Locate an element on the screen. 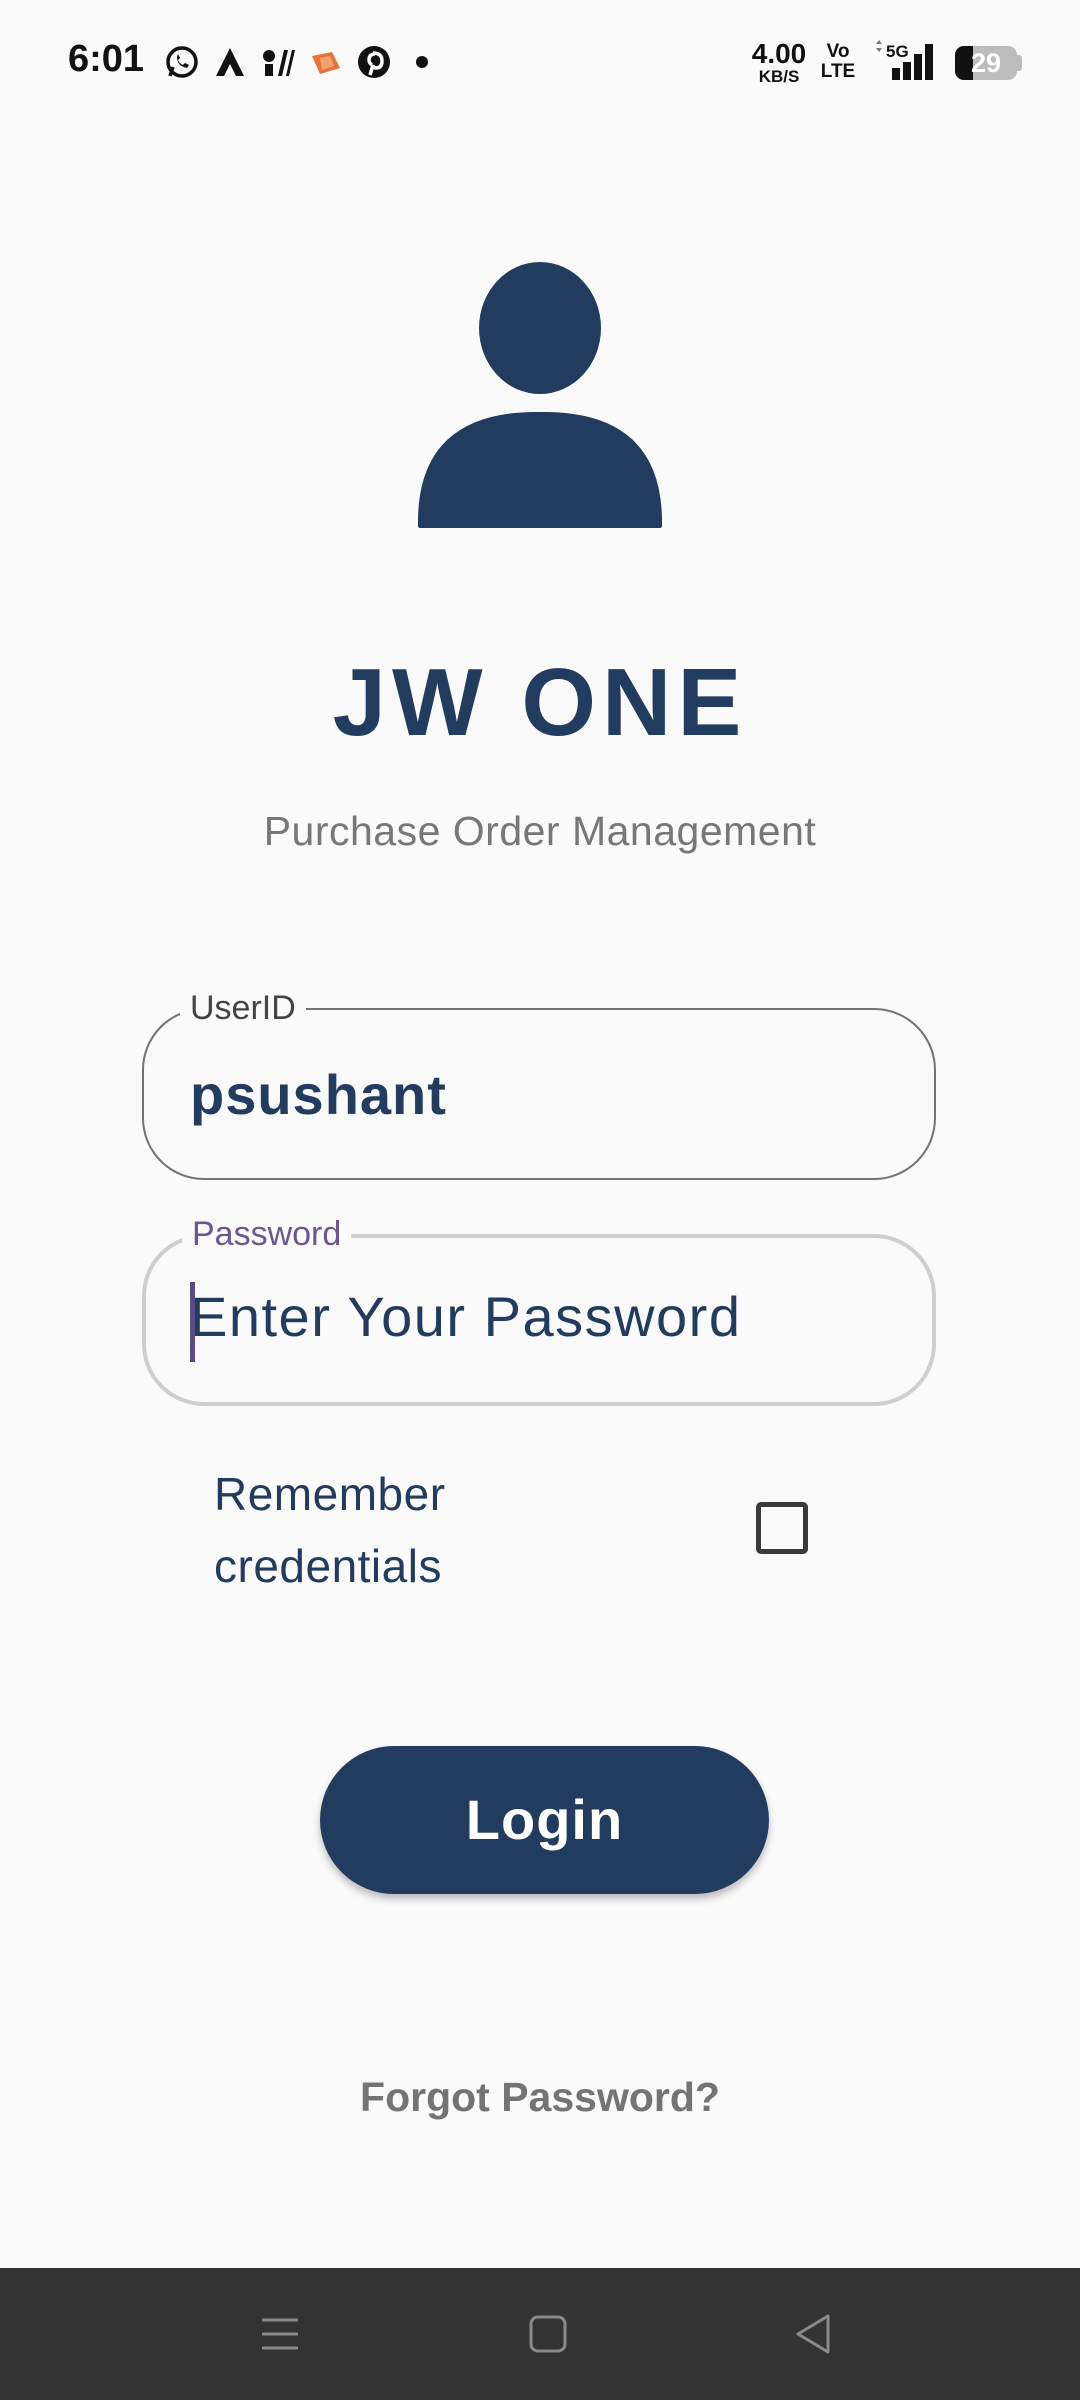 This screenshot has height=2400, width=1080. status-bar: 6:01 4.00 KB/S Vo LTE 5G 29 is located at coordinates (540, 65).